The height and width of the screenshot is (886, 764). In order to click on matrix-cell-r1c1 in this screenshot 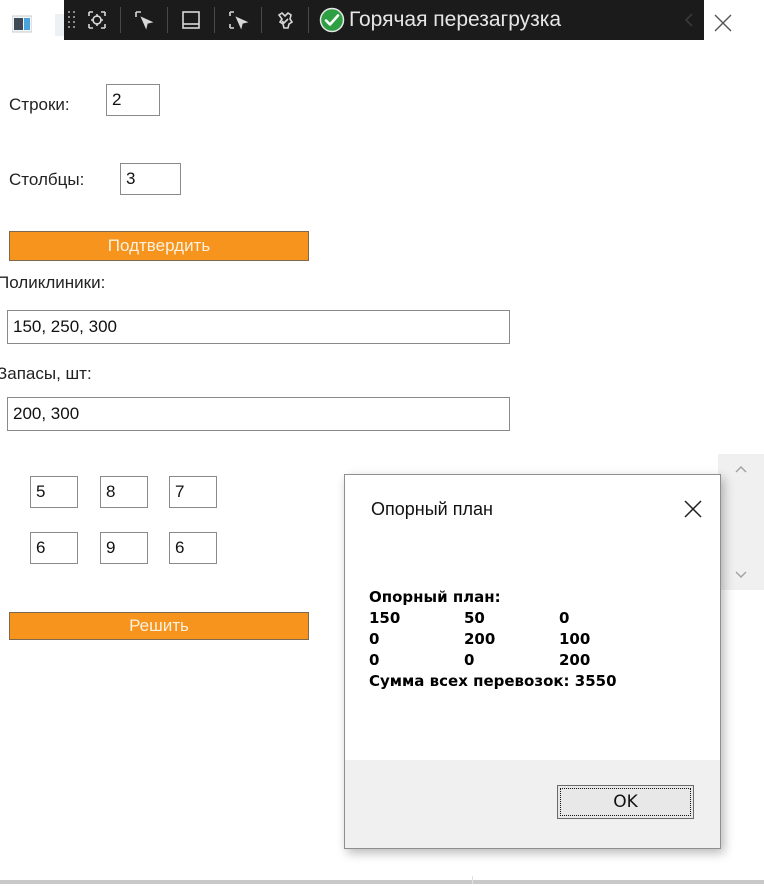, I will do `click(54, 492)`.